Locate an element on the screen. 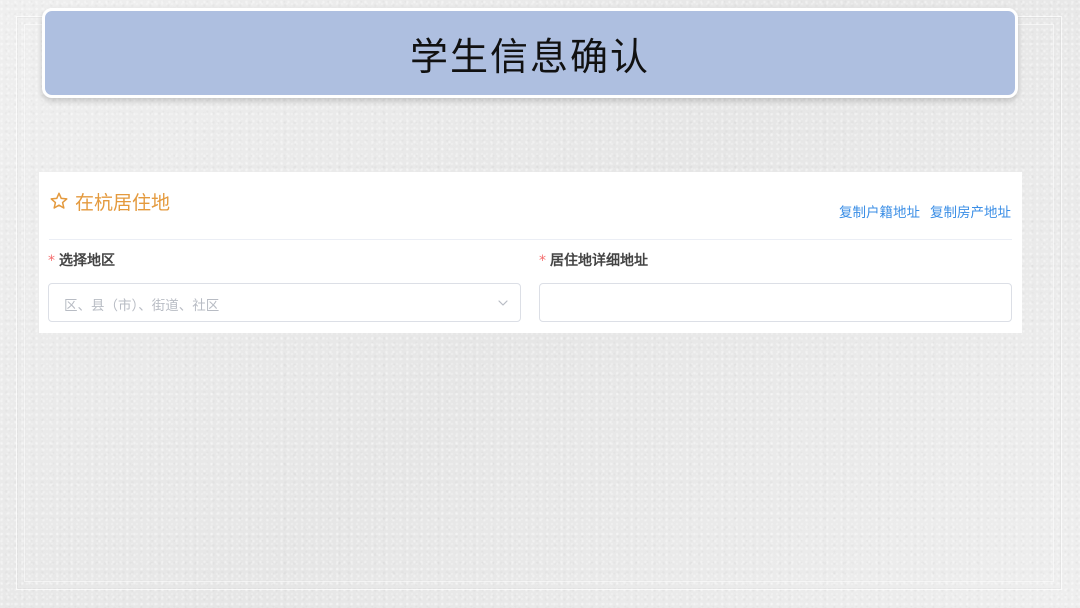 The width and height of the screenshot is (1080, 608). card-header: 在杭居住地 复制户籍地址 复制房产地址 is located at coordinates (530, 206).